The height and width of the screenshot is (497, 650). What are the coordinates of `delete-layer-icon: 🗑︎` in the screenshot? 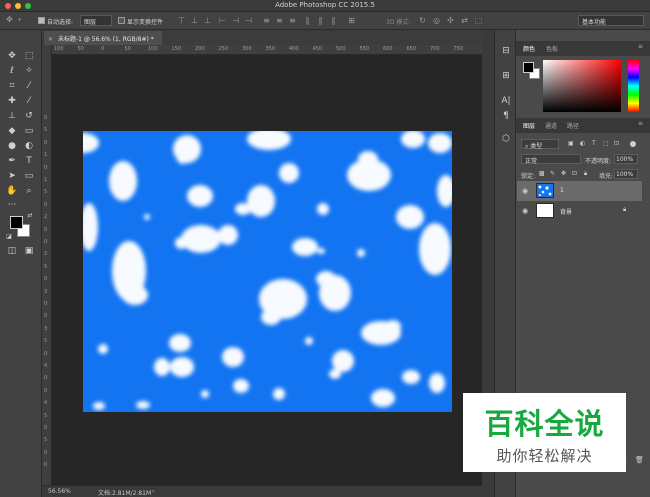 It's located at (639, 460).